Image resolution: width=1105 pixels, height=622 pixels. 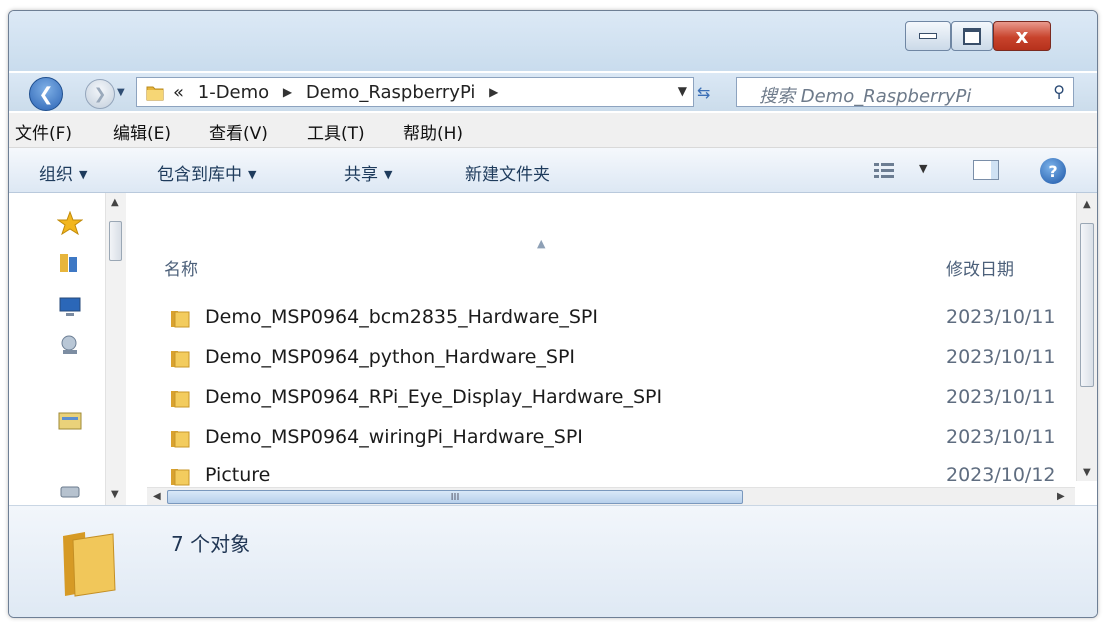 I want to click on new-folder-button: 新建文件夹, so click(x=507, y=172).